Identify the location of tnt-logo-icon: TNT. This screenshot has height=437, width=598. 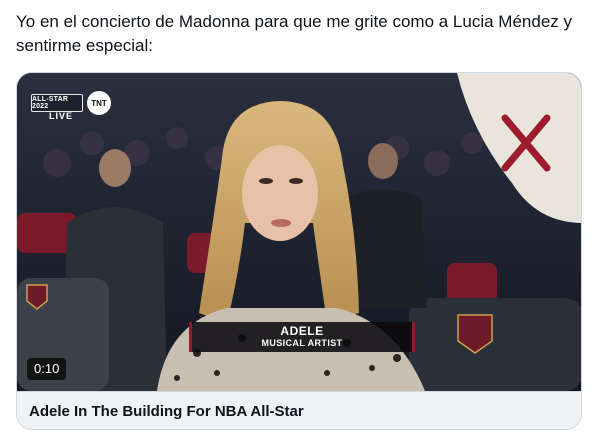
(99, 103).